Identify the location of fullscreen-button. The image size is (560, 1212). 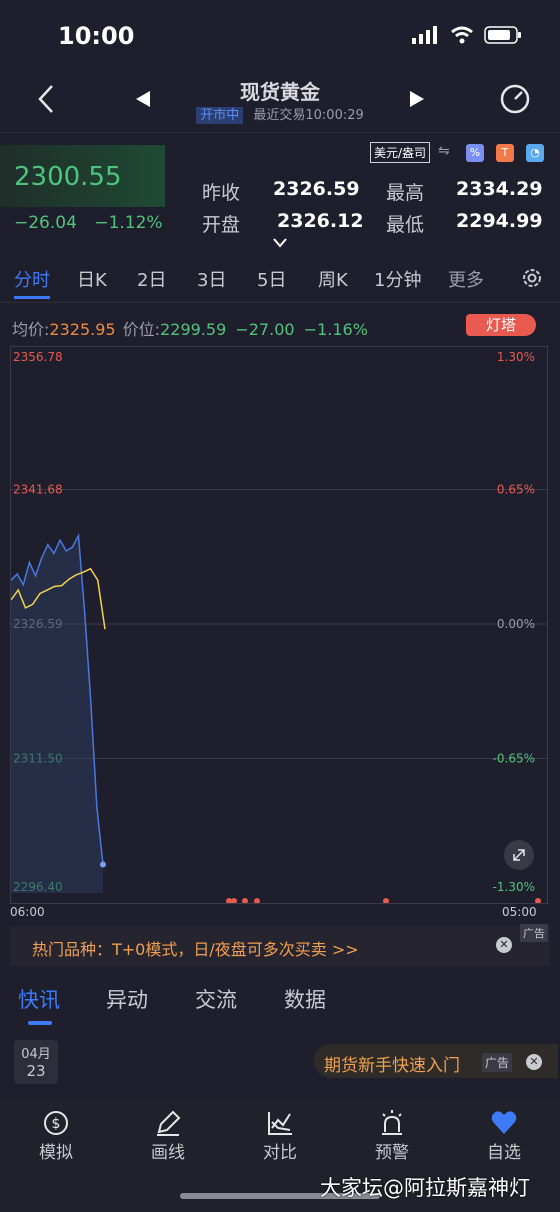
(519, 855).